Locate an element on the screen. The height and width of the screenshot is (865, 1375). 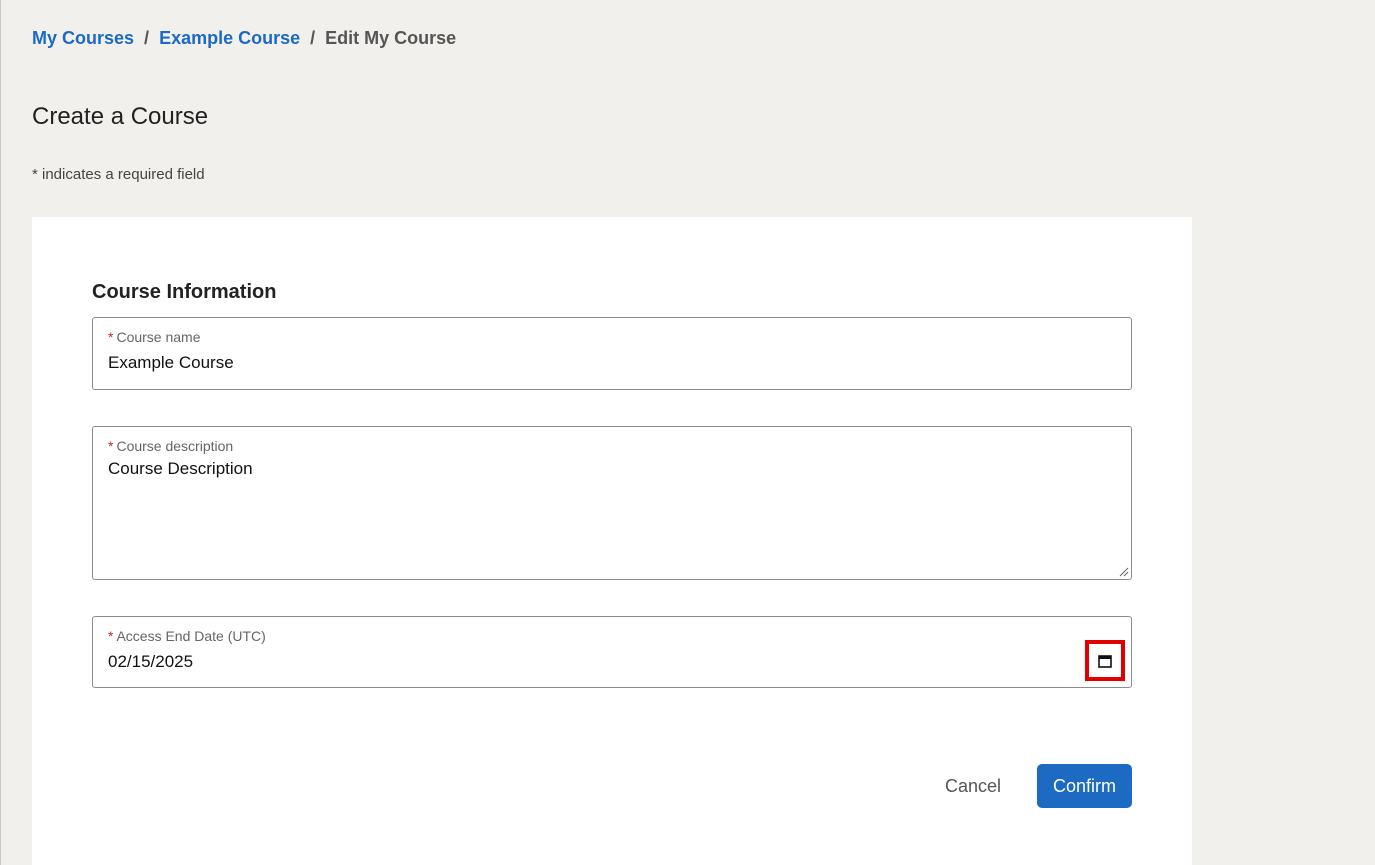
access-end-date-label-text: Access End Date (UTC) is located at coordinates (191, 636).